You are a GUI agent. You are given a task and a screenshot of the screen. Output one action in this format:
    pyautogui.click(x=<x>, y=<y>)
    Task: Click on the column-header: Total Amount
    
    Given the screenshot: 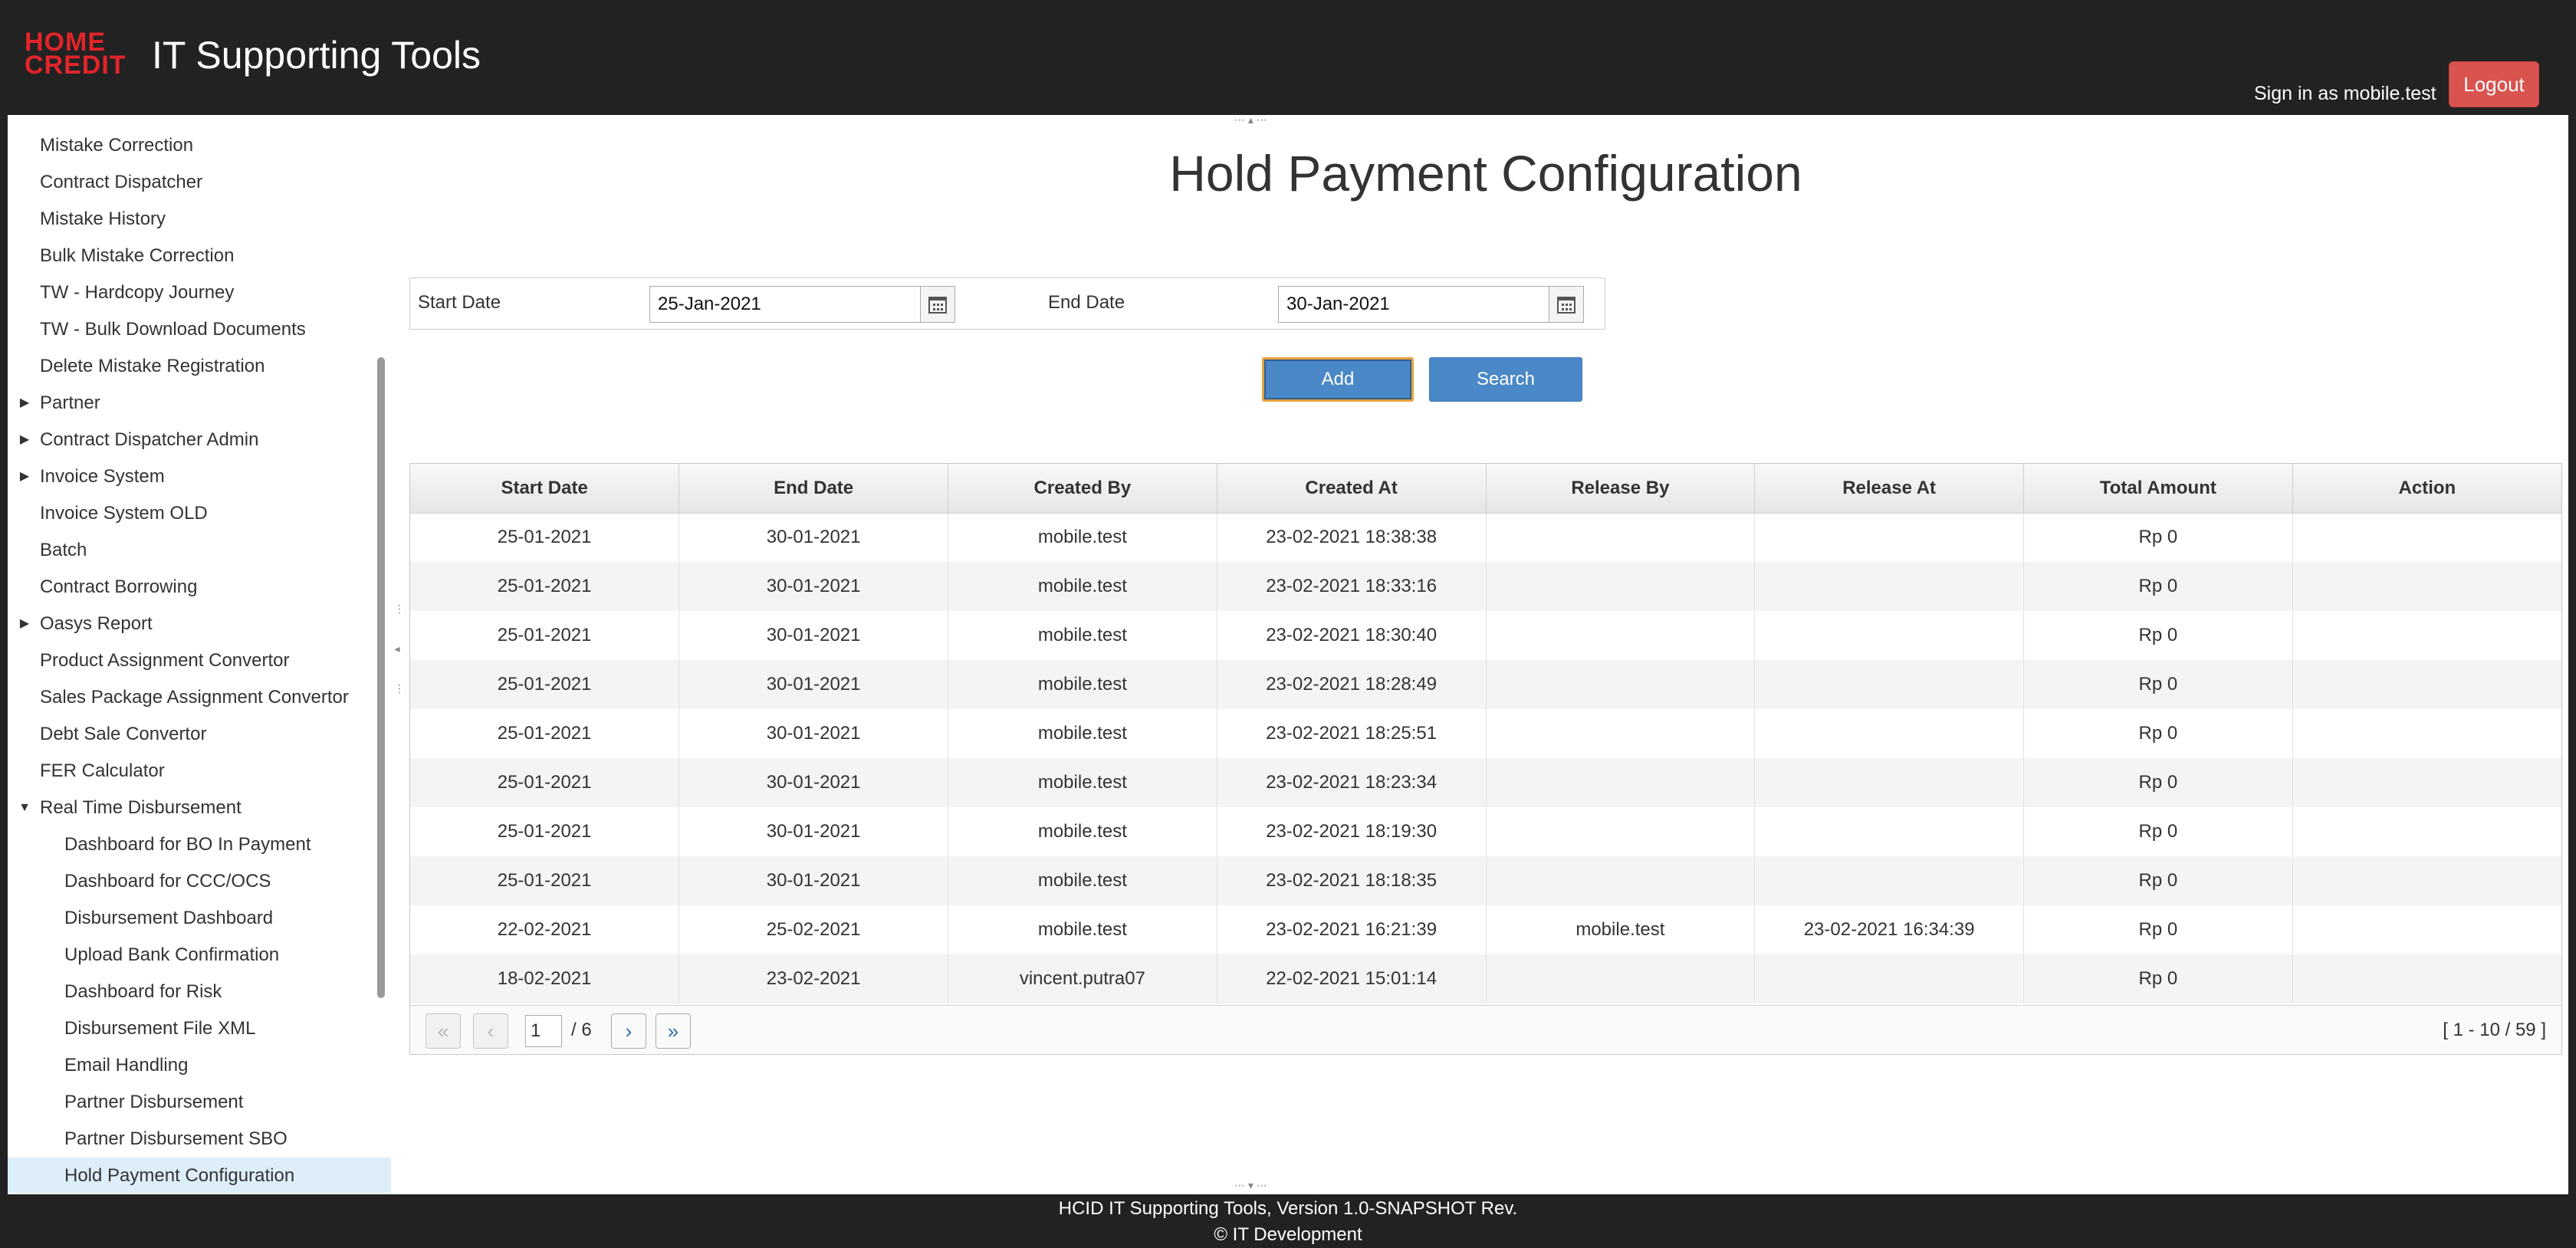 What is the action you would take?
    pyautogui.click(x=2158, y=489)
    